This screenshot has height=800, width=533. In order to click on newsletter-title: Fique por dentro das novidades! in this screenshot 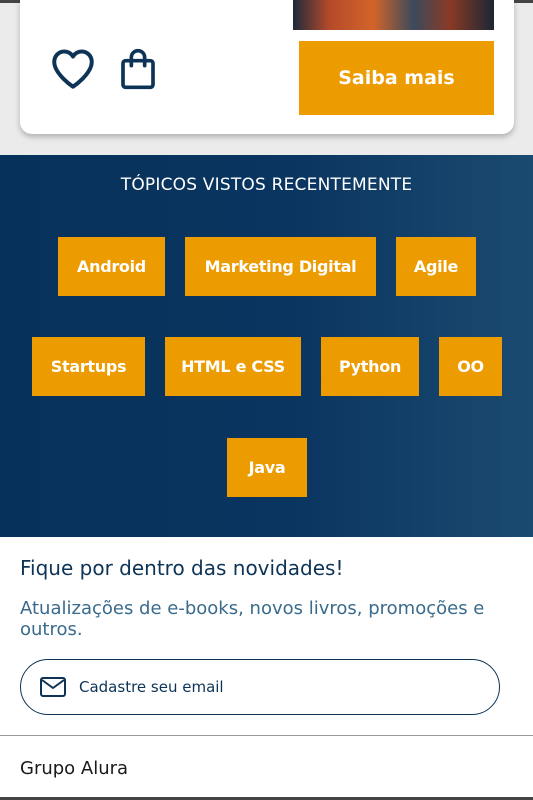, I will do `click(182, 568)`.